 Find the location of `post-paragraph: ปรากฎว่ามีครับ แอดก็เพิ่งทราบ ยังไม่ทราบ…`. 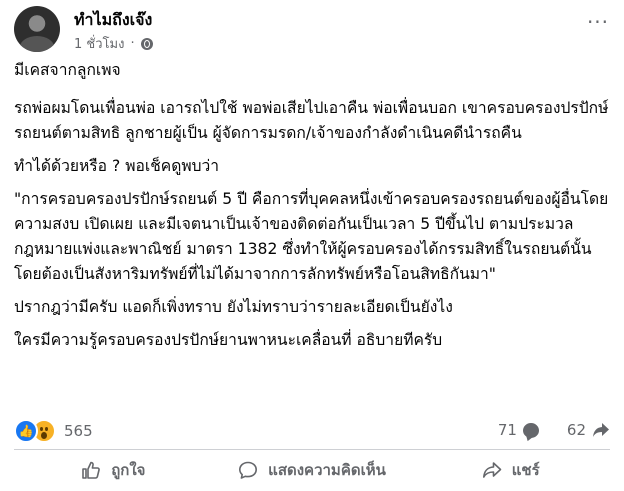

post-paragraph: ปรากฎว่ามีครับ แอดก็เพิ่งทราบ ยังไม่ทราบ… is located at coordinates (233, 307).